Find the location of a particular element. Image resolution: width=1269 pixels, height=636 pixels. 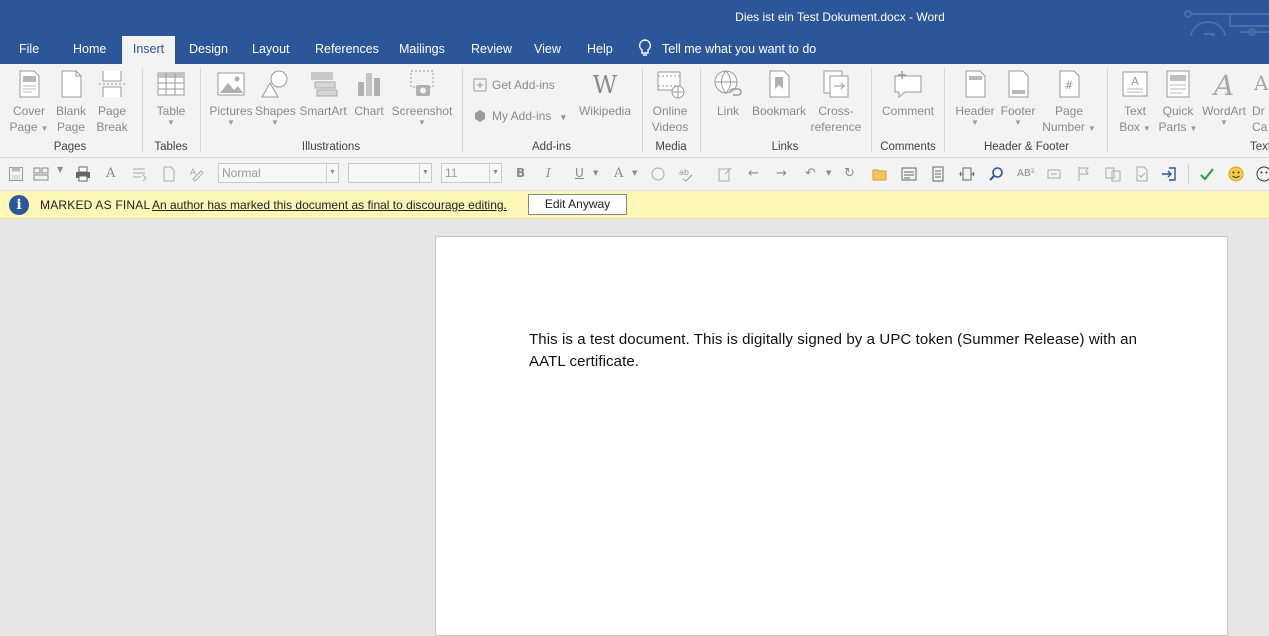

tab-view: View is located at coordinates (547, 50).